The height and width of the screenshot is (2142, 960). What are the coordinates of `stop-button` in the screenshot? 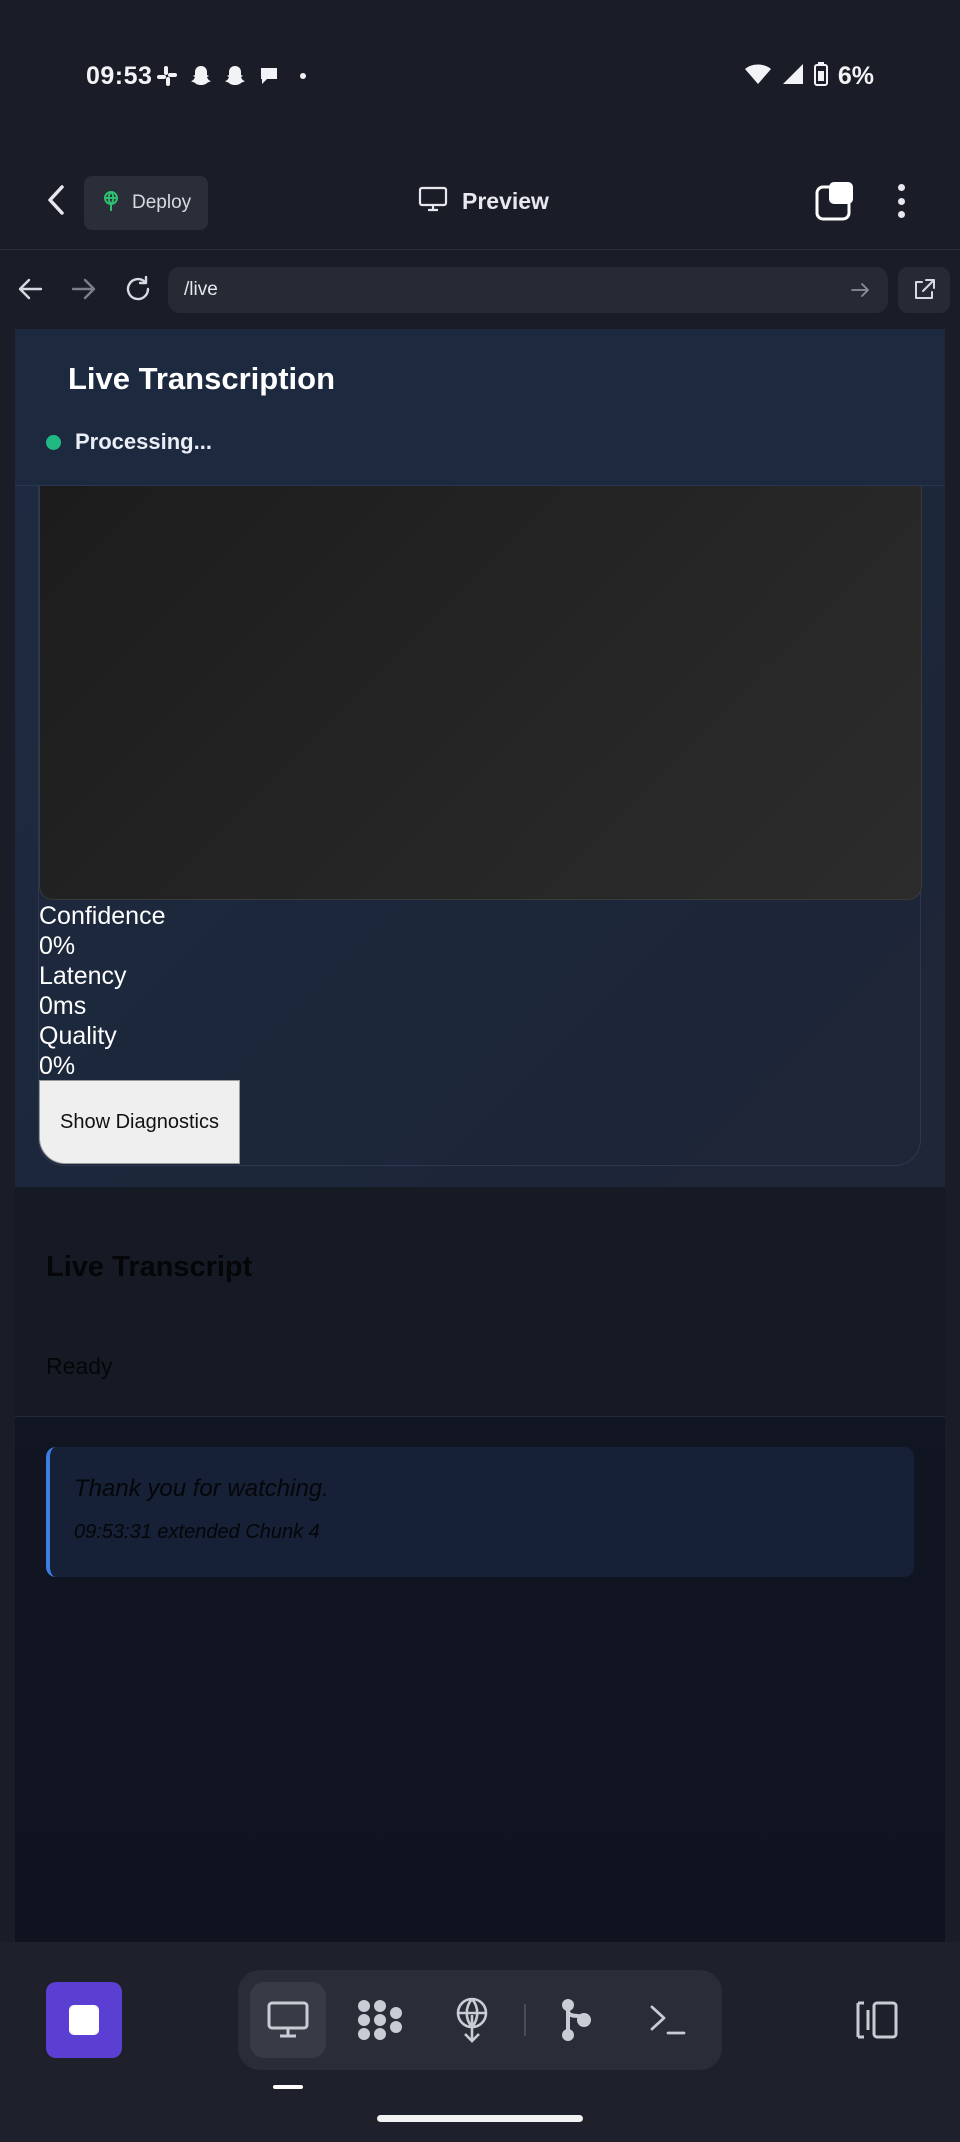 It's located at (84, 2020).